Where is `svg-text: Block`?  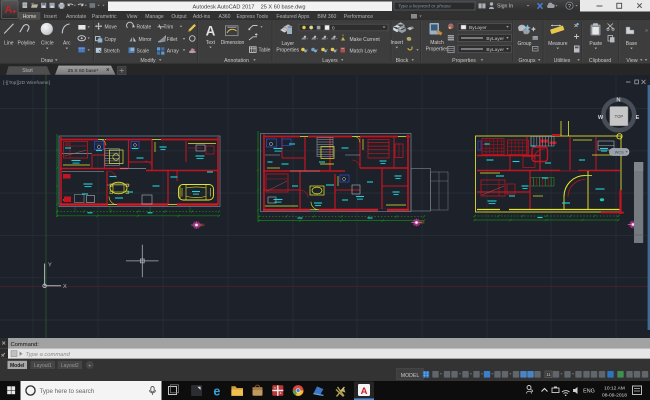
svg-text: Block is located at coordinates (402, 61).